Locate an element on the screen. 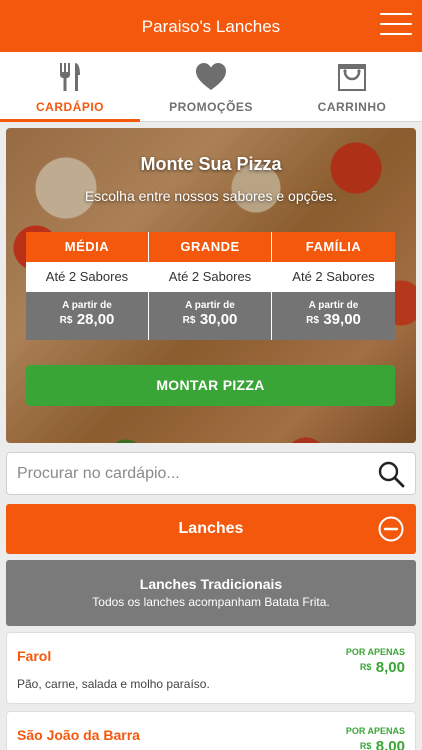 The height and width of the screenshot is (750, 422). item-name: São João da Barra is located at coordinates (78, 735).